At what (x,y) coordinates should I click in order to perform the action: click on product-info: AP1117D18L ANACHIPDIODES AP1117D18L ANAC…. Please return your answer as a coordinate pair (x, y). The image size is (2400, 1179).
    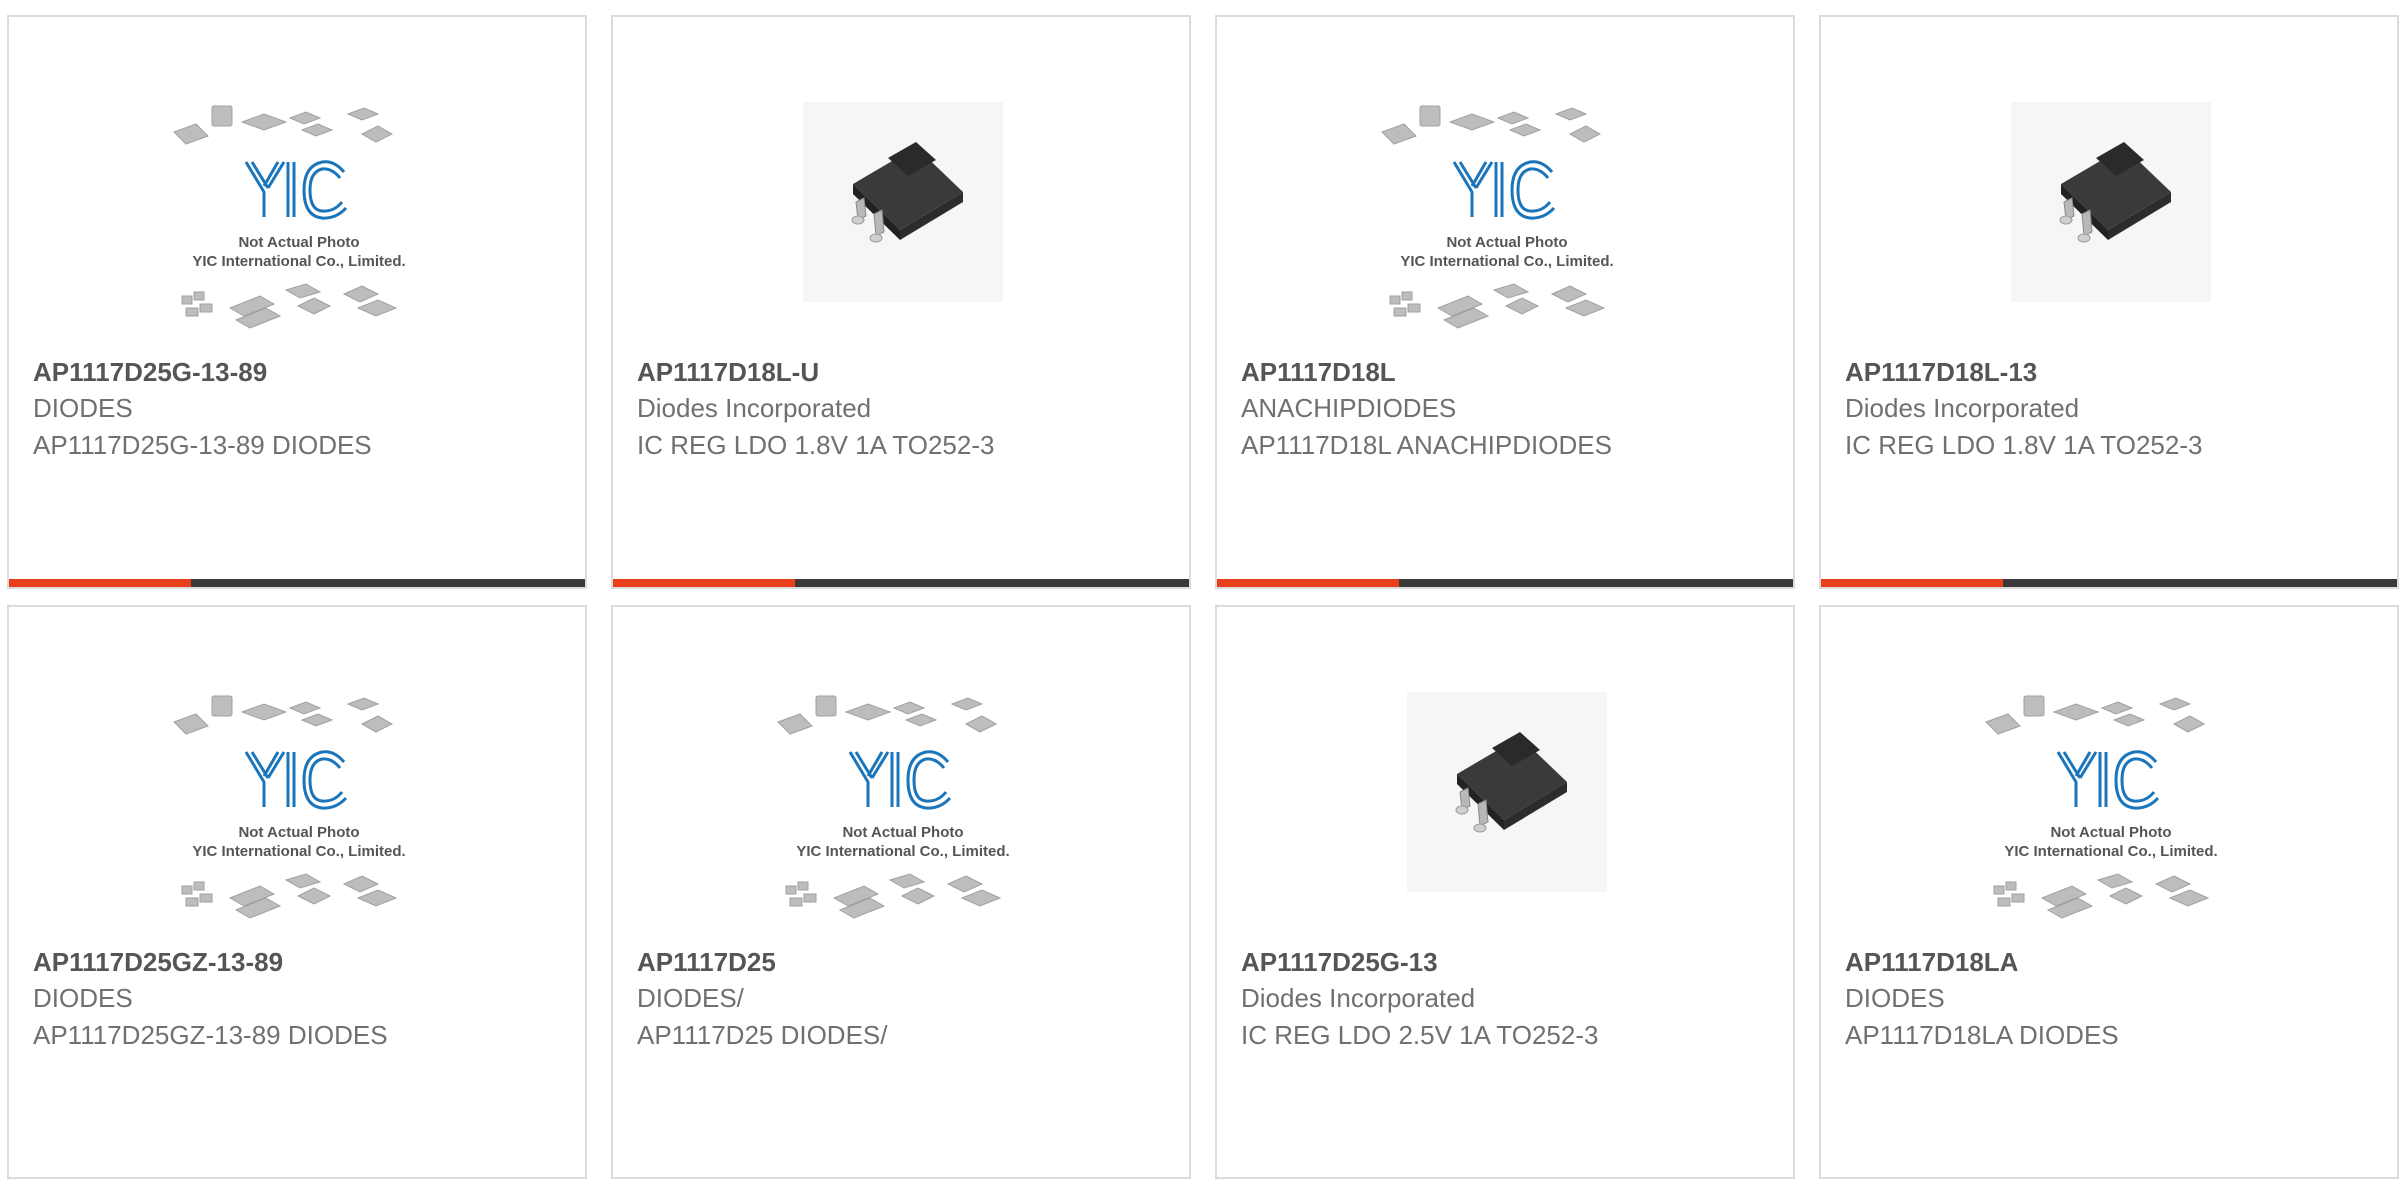
    Looking at the image, I should click on (1511, 409).